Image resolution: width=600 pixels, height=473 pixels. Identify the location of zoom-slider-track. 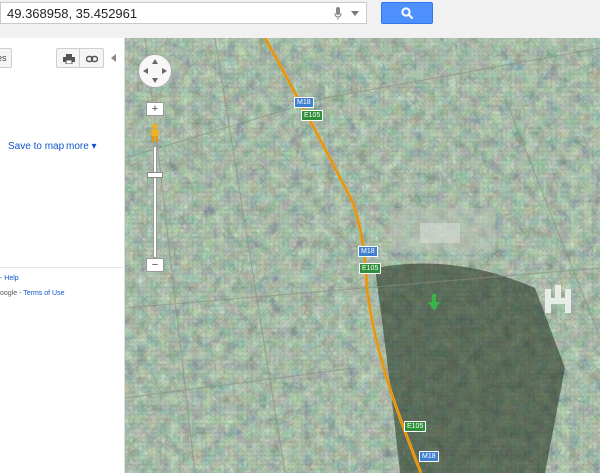
(155, 202).